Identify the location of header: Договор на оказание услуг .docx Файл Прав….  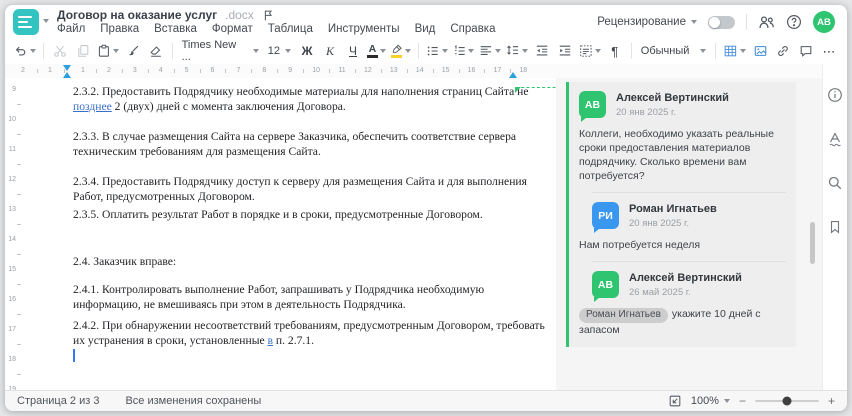
(426, 21).